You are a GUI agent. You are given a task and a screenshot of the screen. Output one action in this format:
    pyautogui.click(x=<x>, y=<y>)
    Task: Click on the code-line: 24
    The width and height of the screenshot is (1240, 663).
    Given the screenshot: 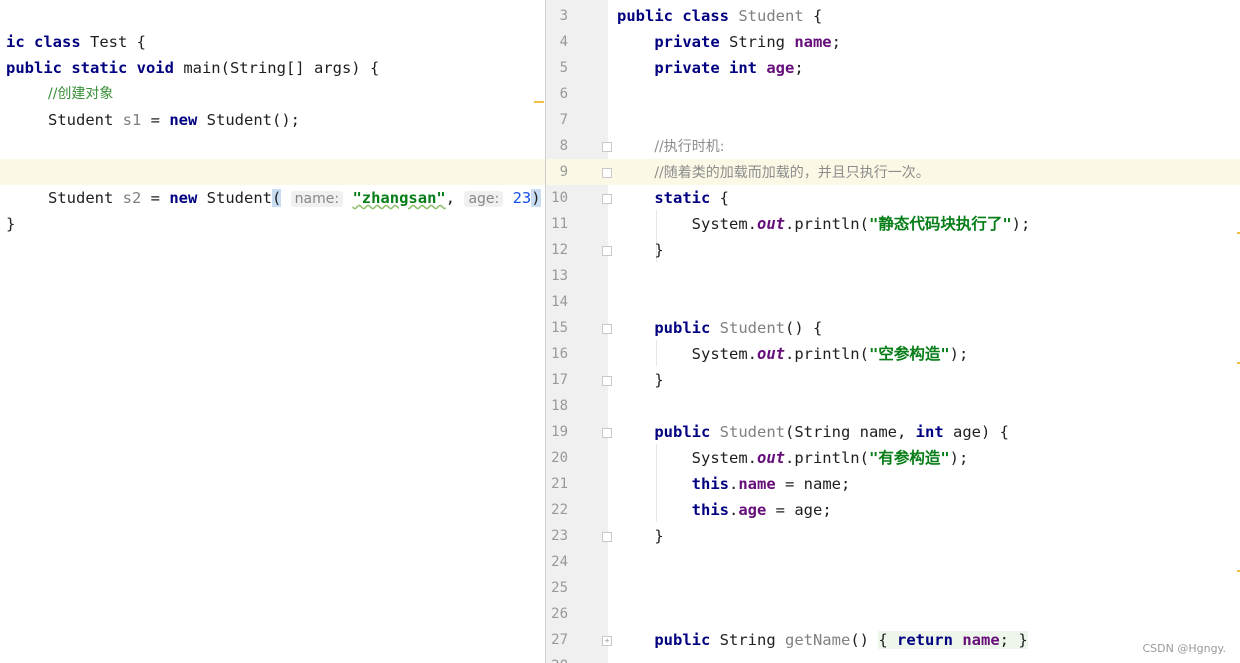 What is the action you would take?
    pyautogui.click(x=893, y=562)
    